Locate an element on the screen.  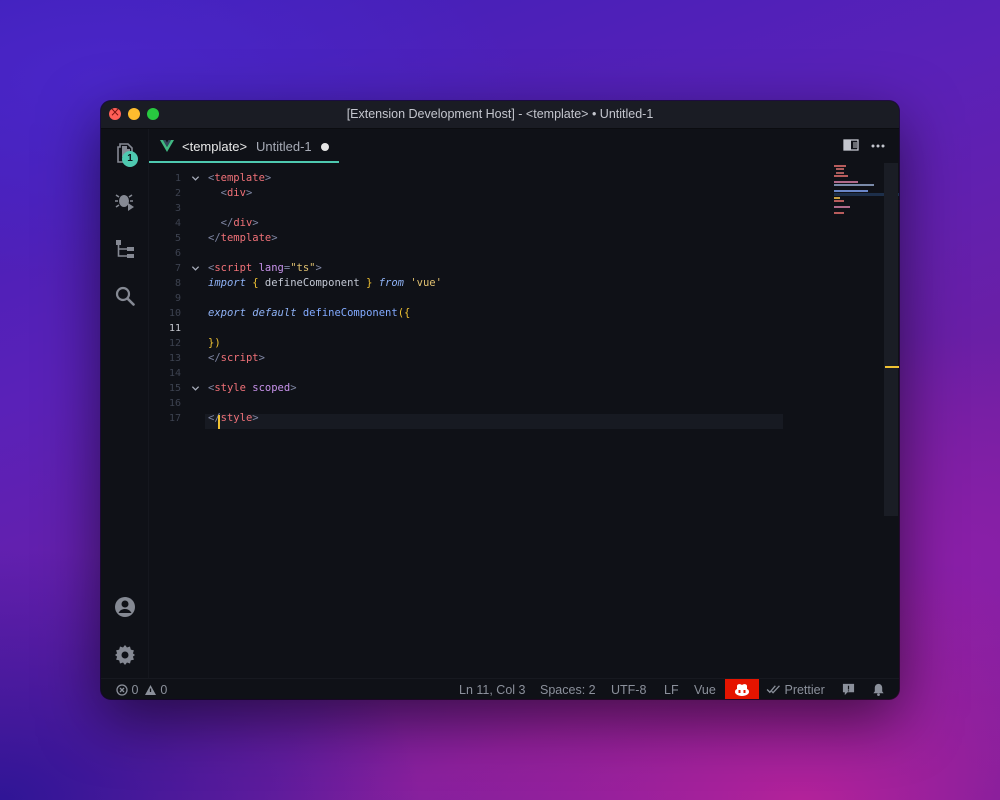
copilot-icon is located at coordinates (742, 690).